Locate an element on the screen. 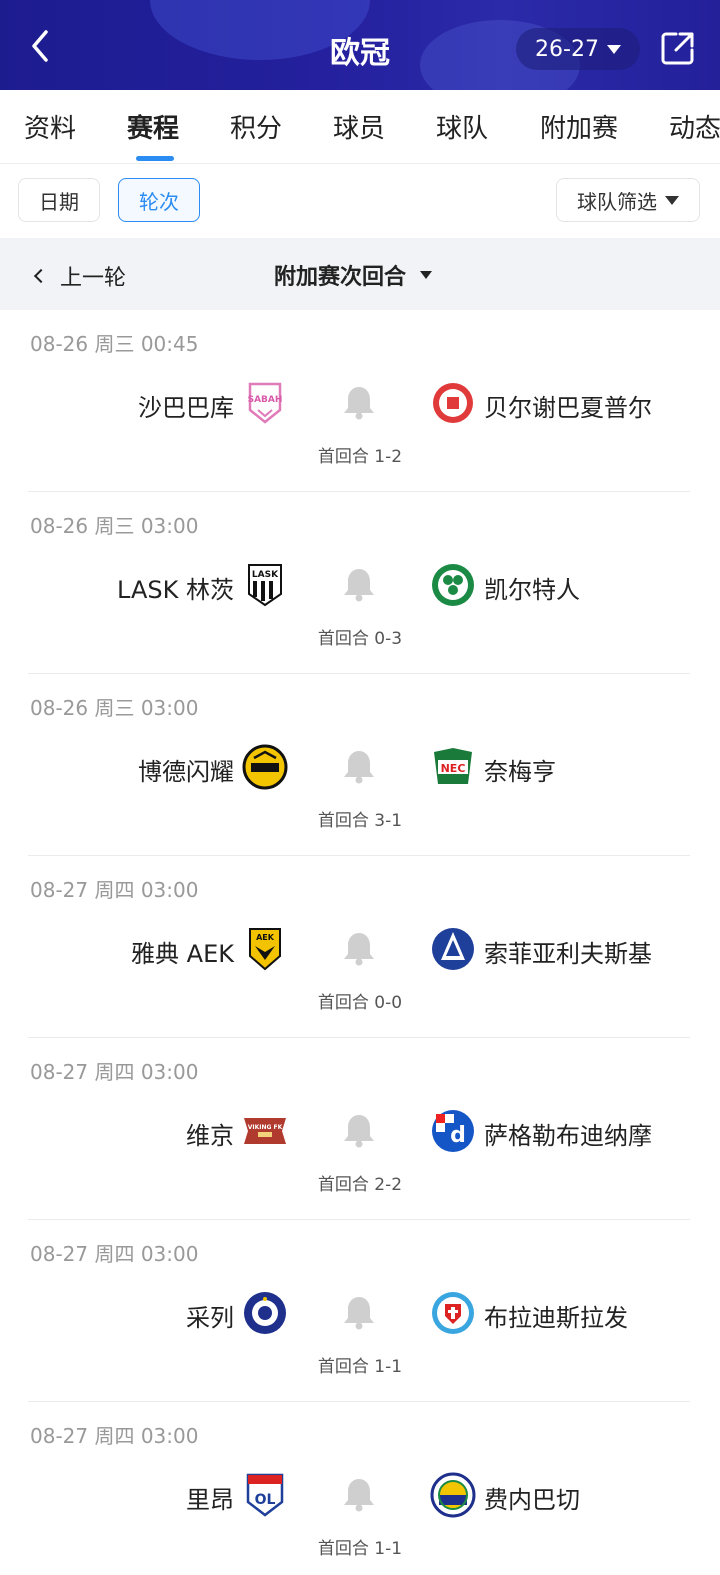 This screenshot has width=720, height=1575. aek-logo-text: AEK is located at coordinates (265, 937).